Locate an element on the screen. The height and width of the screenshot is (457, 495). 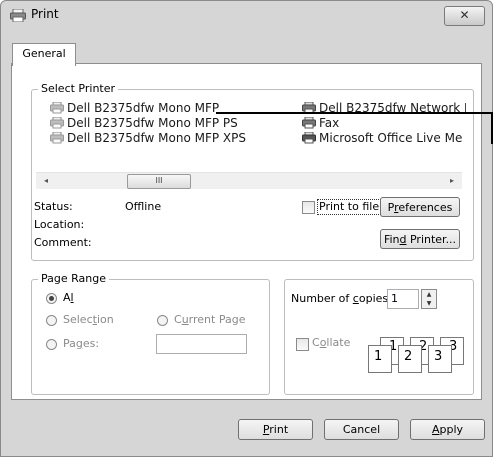
collate-pages-icon-3: 3 3 is located at coordinates (447, 355).